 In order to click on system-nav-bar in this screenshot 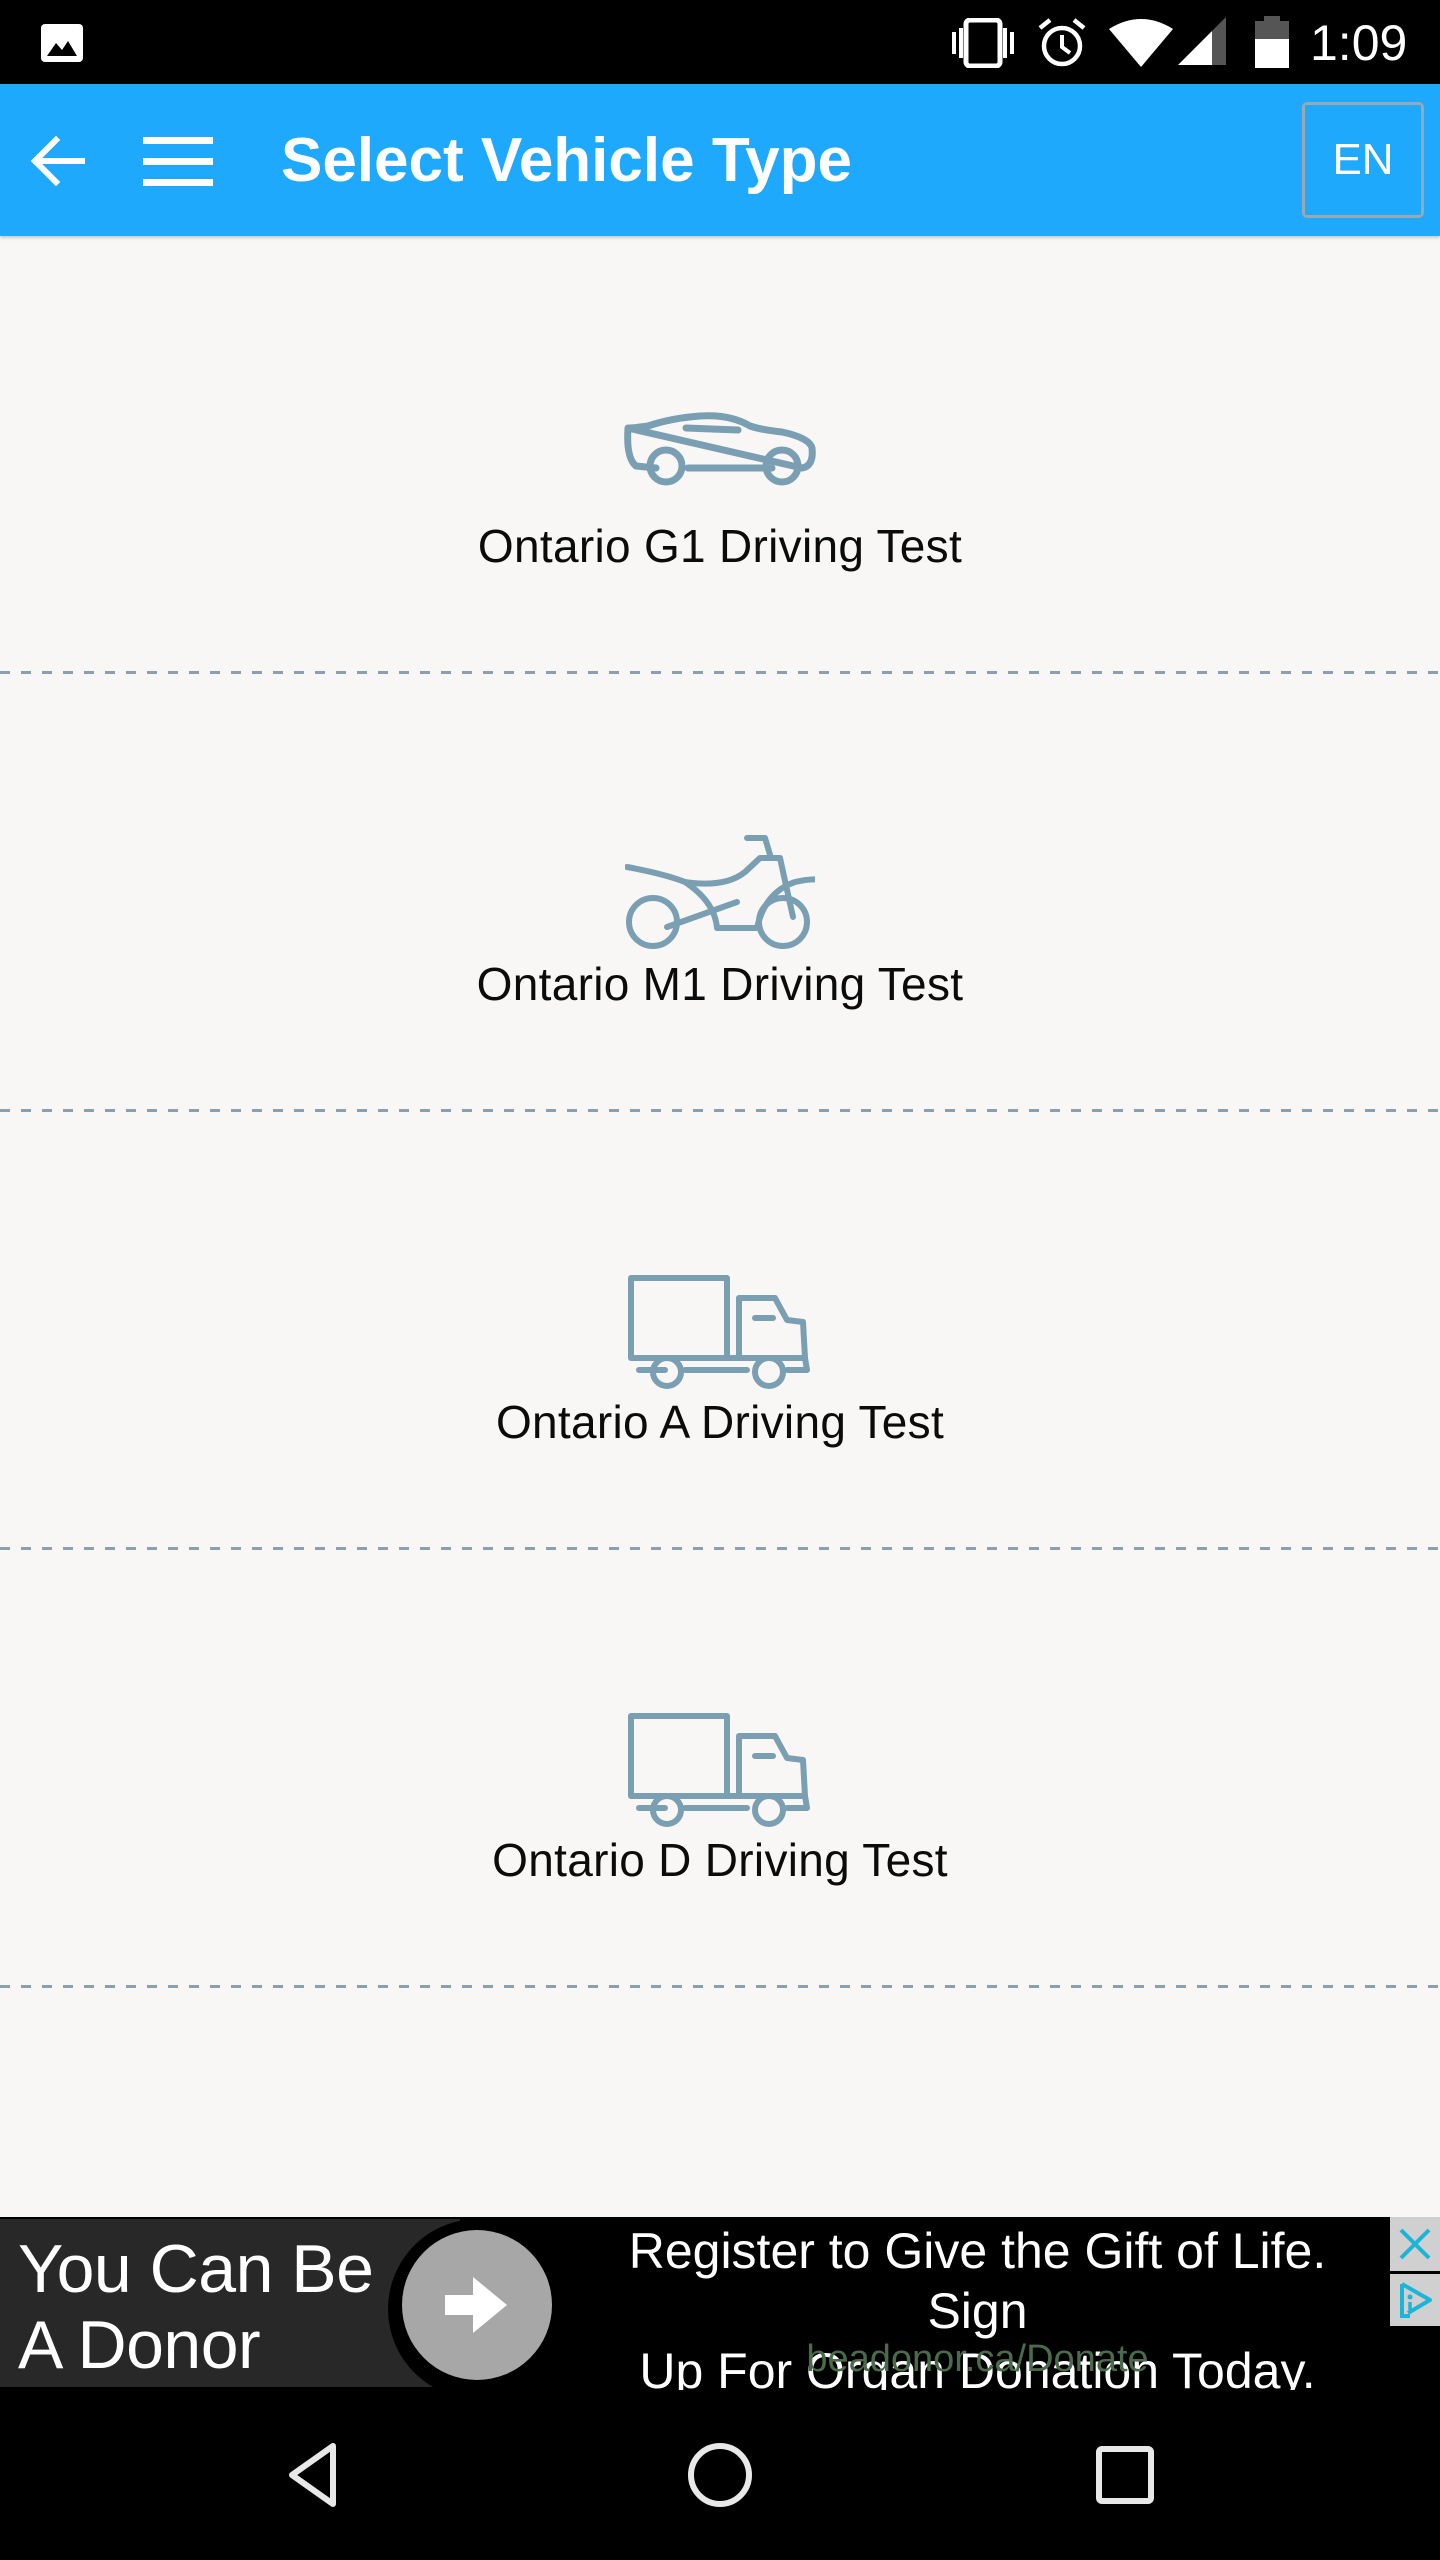, I will do `click(720, 2475)`.